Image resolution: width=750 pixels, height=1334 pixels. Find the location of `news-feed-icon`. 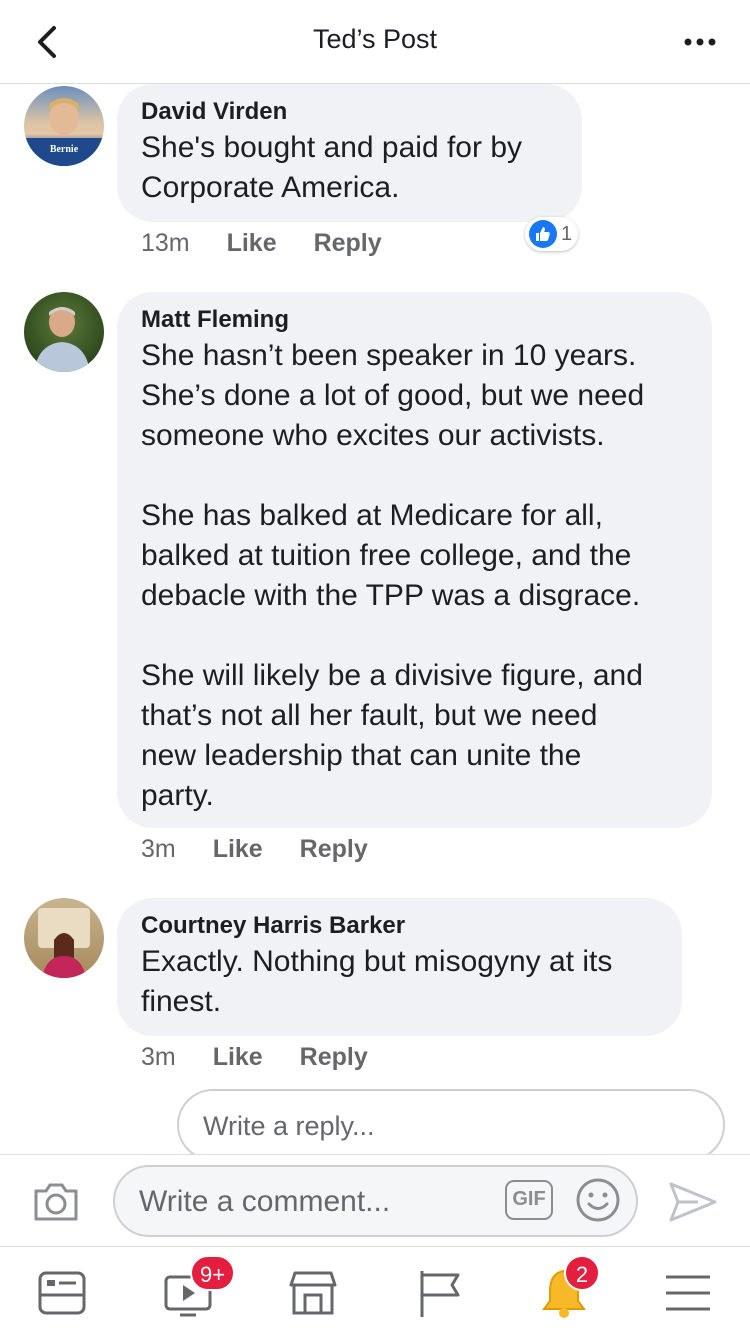

news-feed-icon is located at coordinates (62, 1293).